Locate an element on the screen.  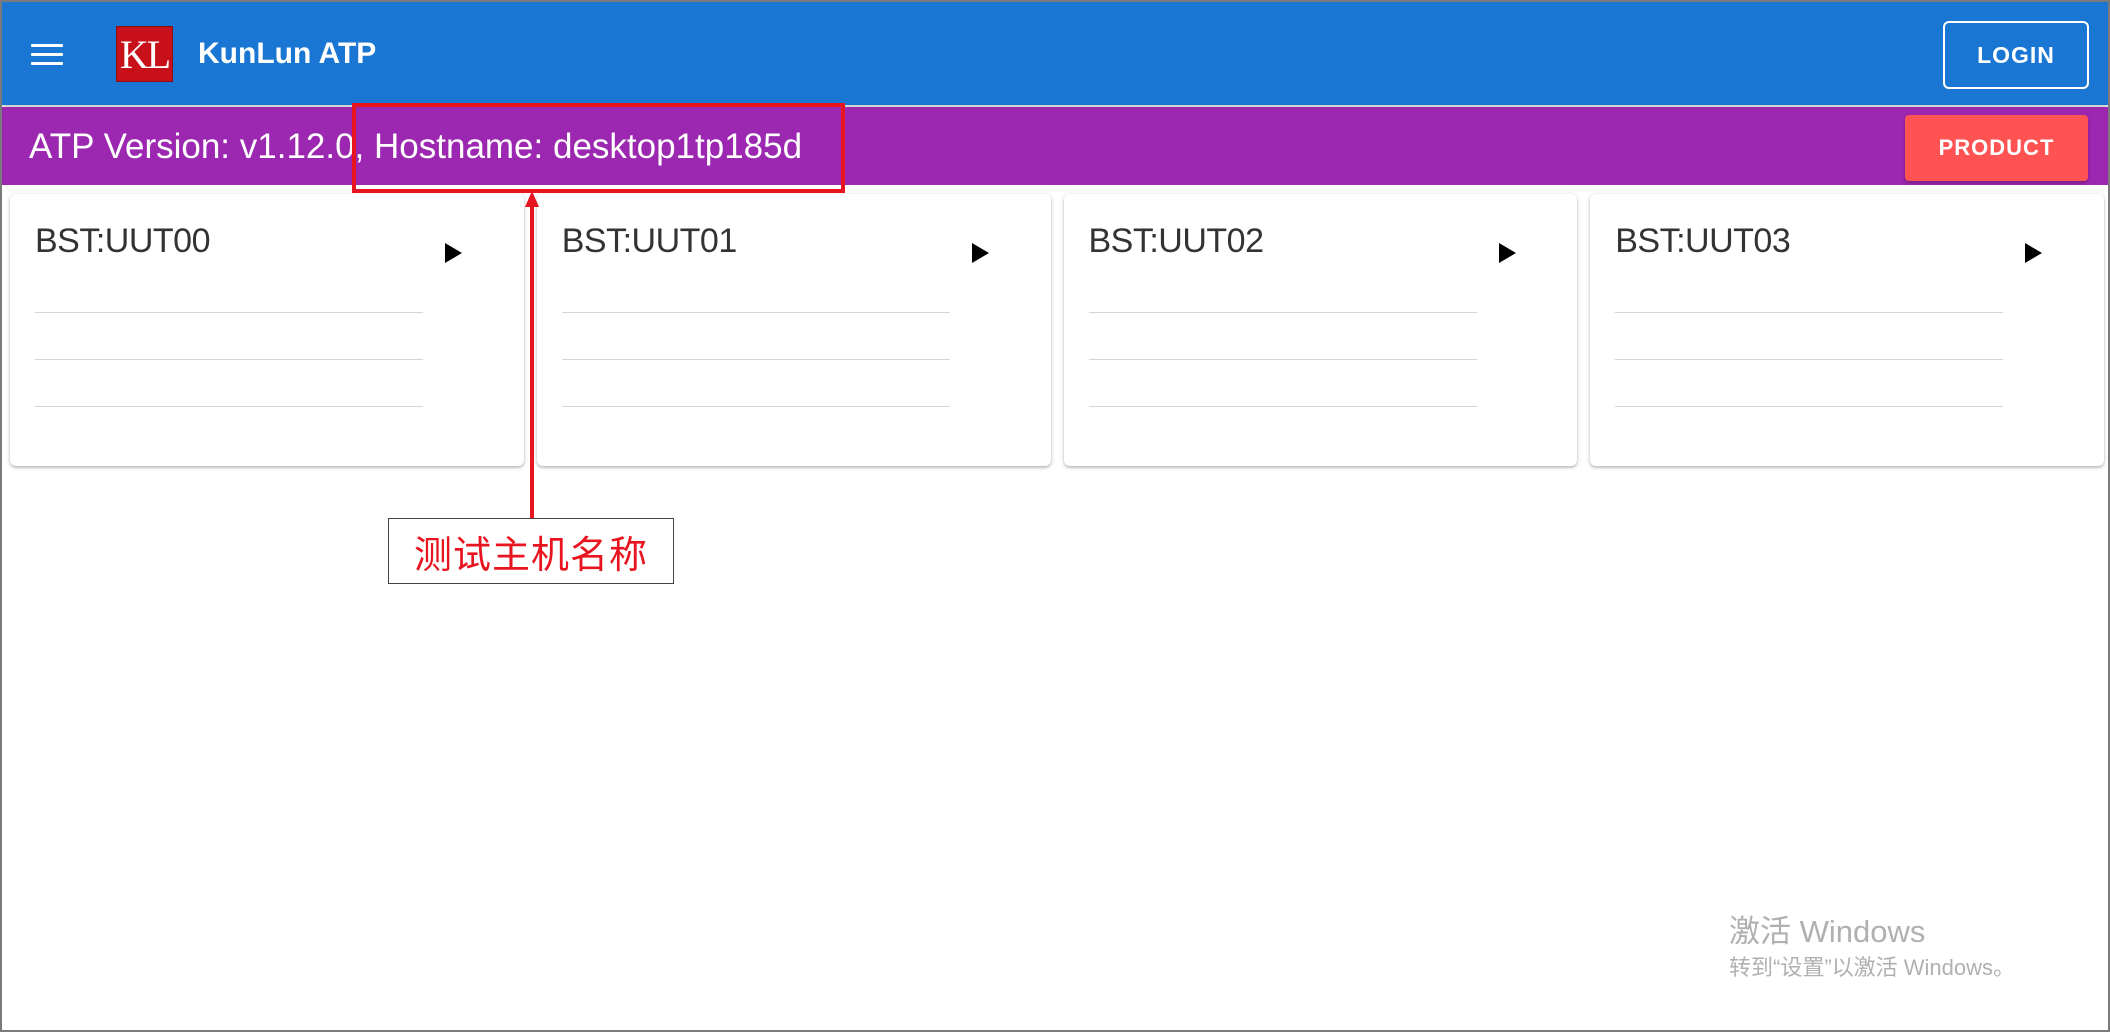
arrow-up-icon is located at coordinates (532, 356).